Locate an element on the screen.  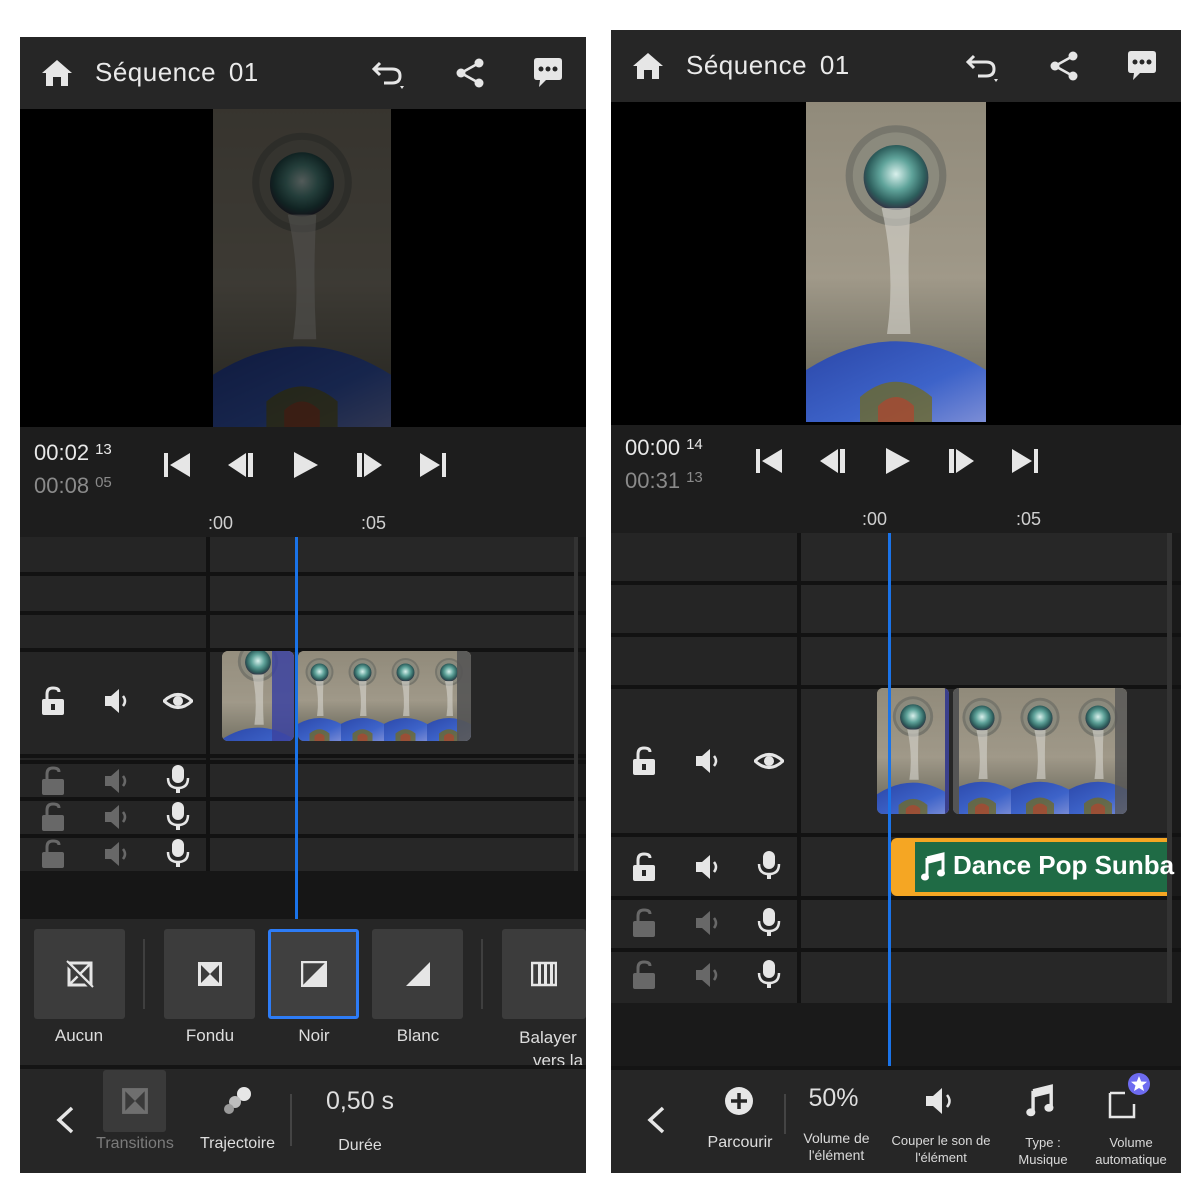
playback-bar: 00:02 13 00:08 05 :00 :05 is located at coordinates (303, 482).